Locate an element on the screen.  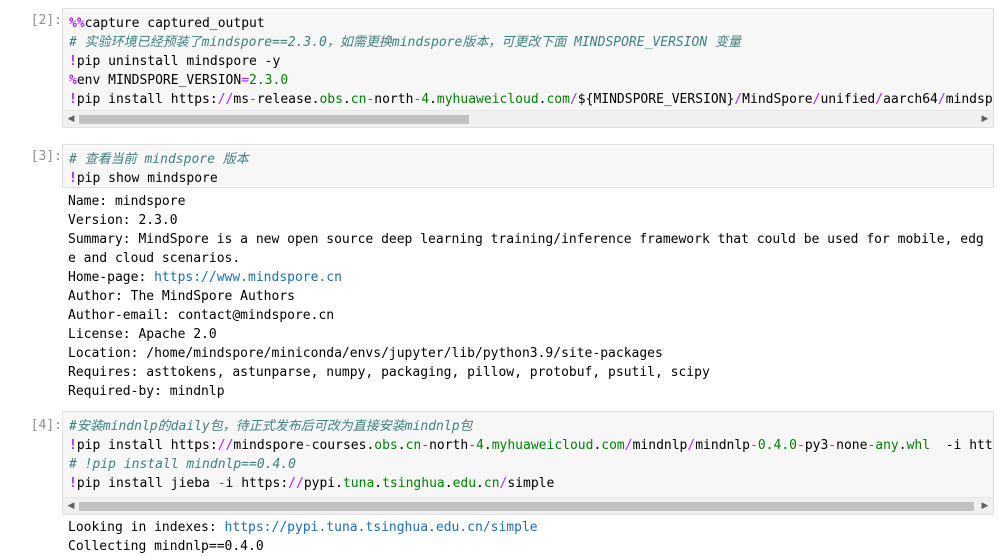
code-input: # 查看当前 mindspore 版本 !pip show mindspore is located at coordinates (528, 166).